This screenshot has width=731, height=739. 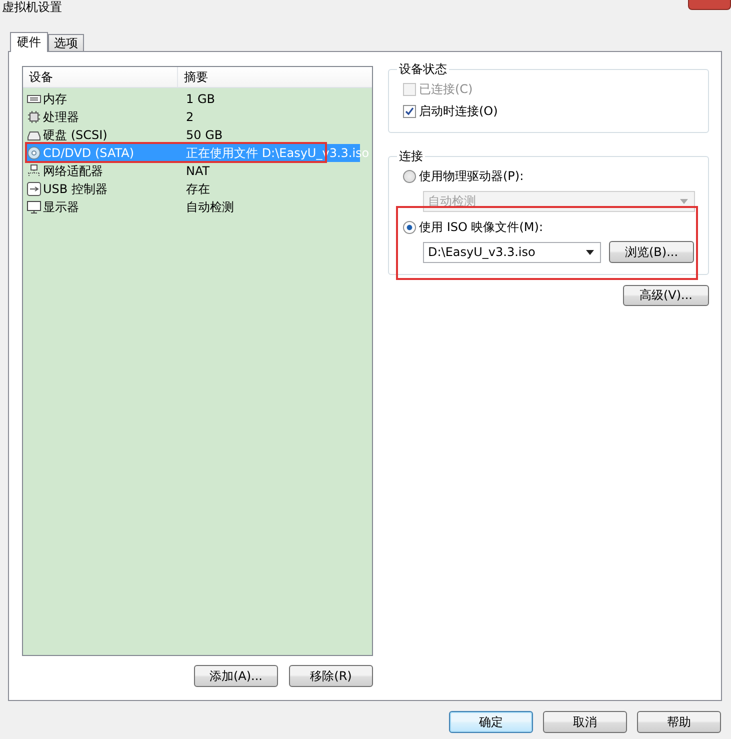 I want to click on device-row: 网络适配器 NAT, so click(x=192, y=171).